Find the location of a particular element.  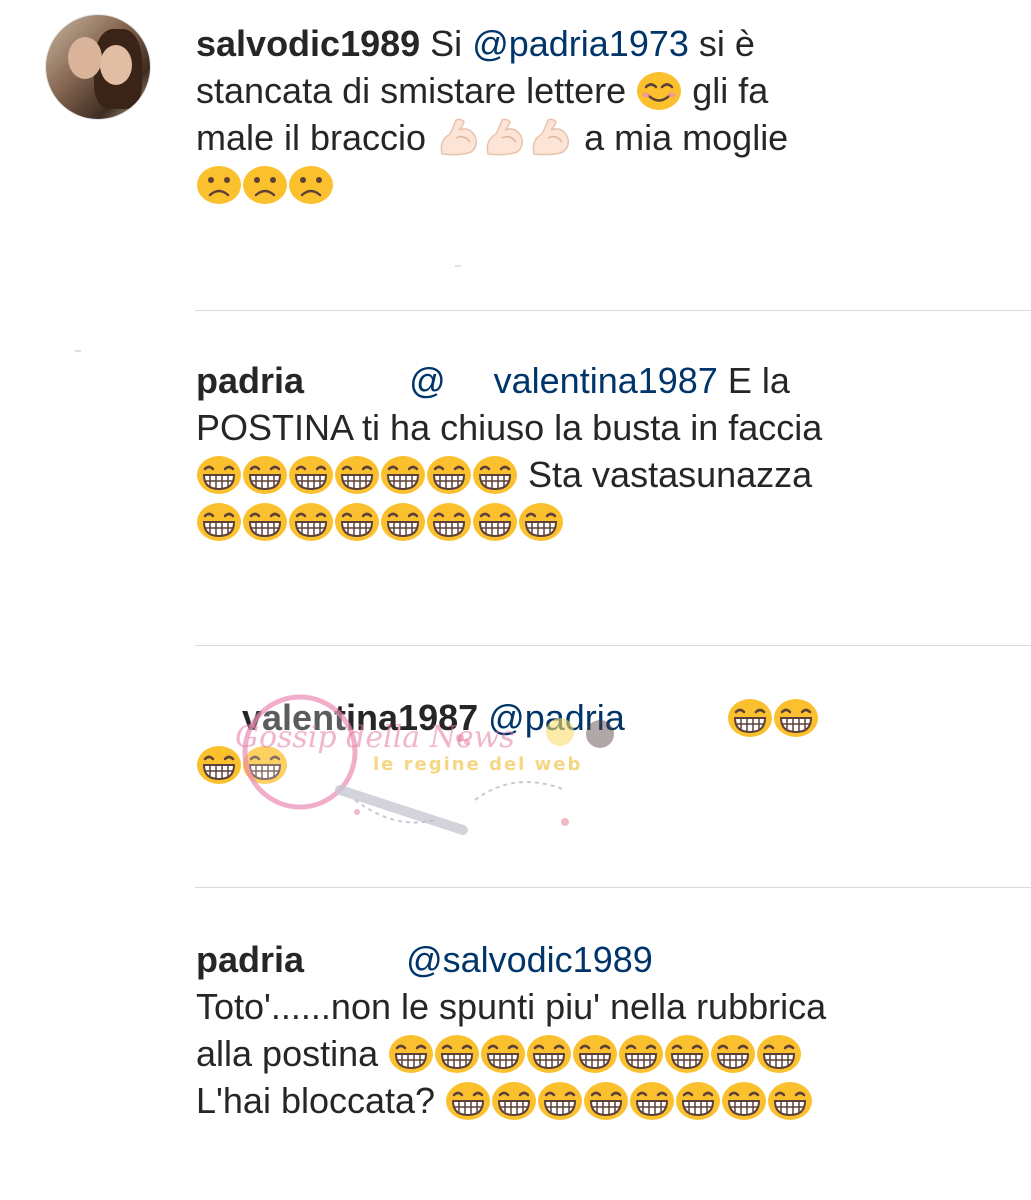

comment-3: valentina1987 @padria is located at coordinates (616, 717).